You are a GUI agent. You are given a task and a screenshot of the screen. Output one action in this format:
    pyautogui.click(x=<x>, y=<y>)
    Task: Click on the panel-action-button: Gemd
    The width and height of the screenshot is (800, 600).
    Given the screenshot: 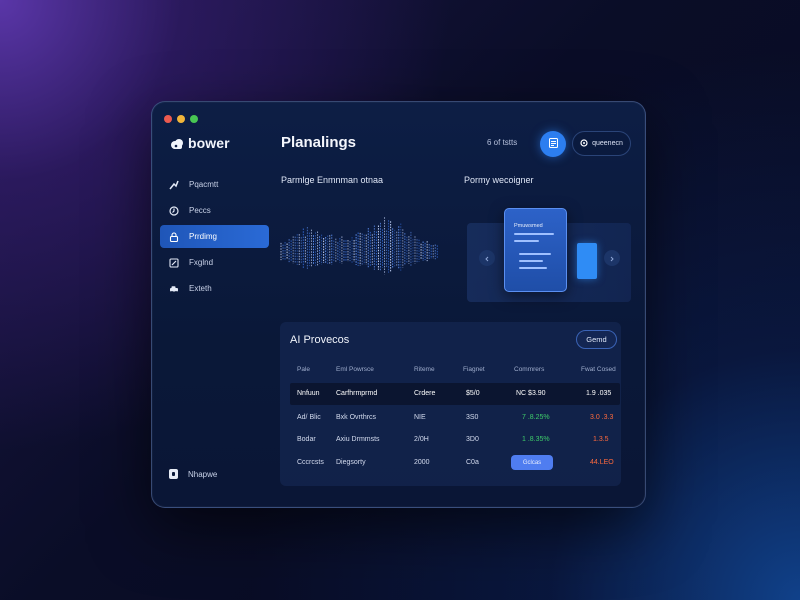 What is the action you would take?
    pyautogui.click(x=596, y=339)
    